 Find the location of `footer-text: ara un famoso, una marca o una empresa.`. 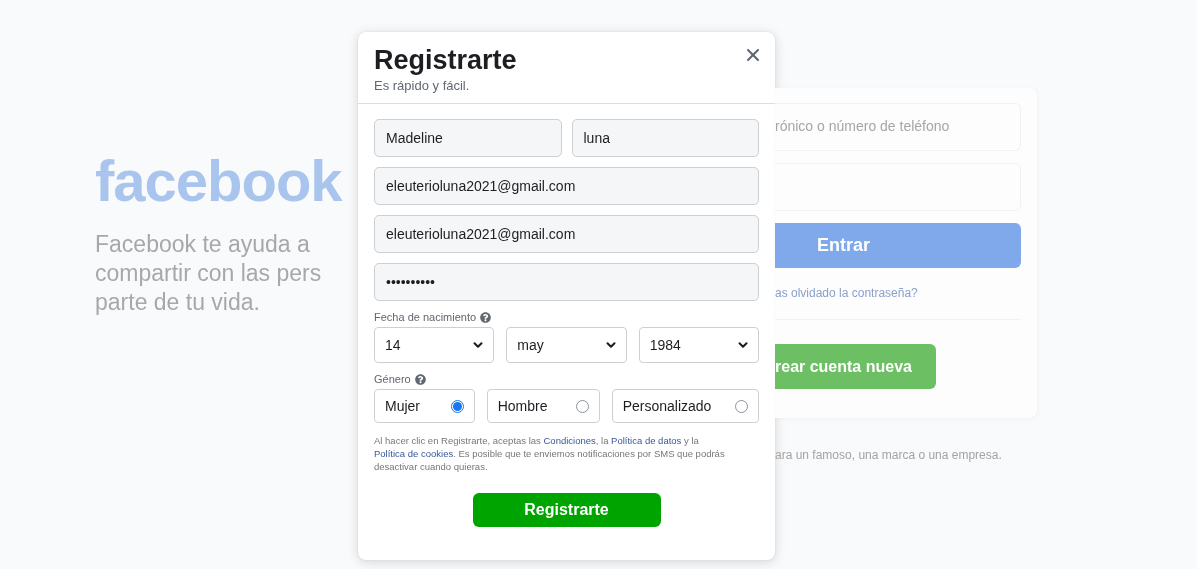

footer-text: ara un famoso, una marca o una empresa. is located at coordinates (889, 455).